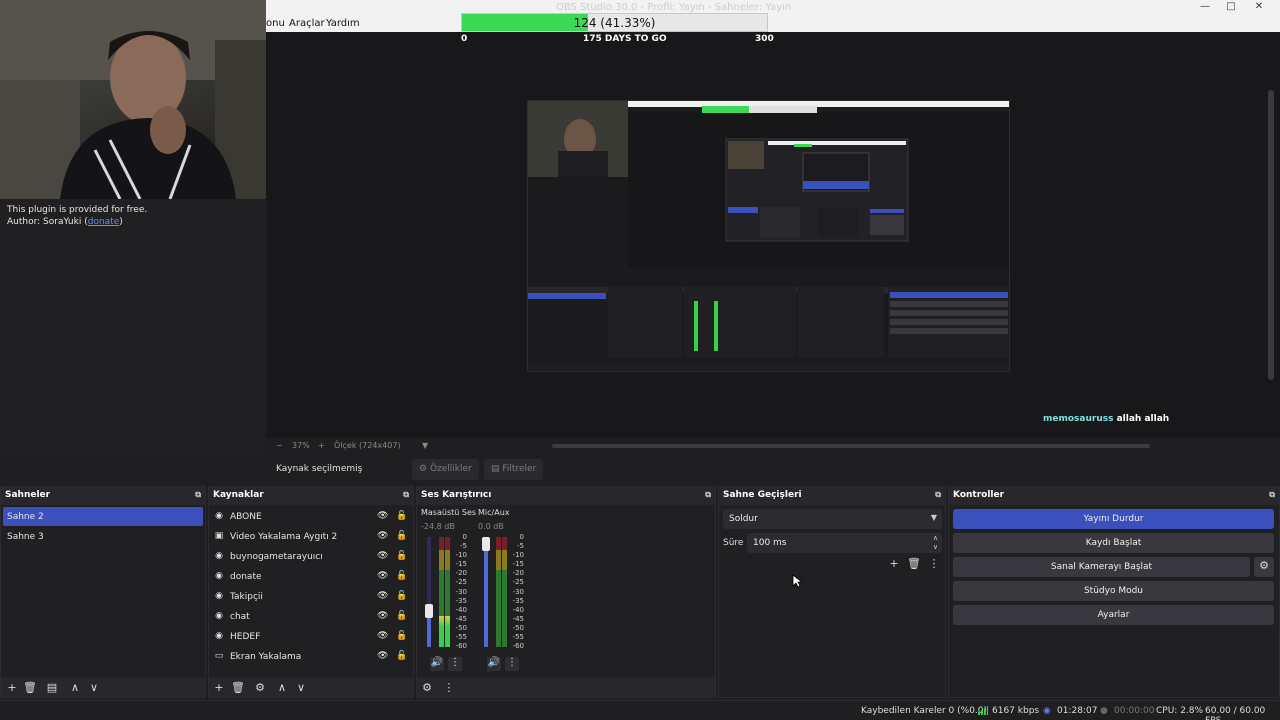 Image resolution: width=1280 pixels, height=720 pixels. What do you see at coordinates (279, 445) in the screenshot?
I see `zoom-out-button: −` at bounding box center [279, 445].